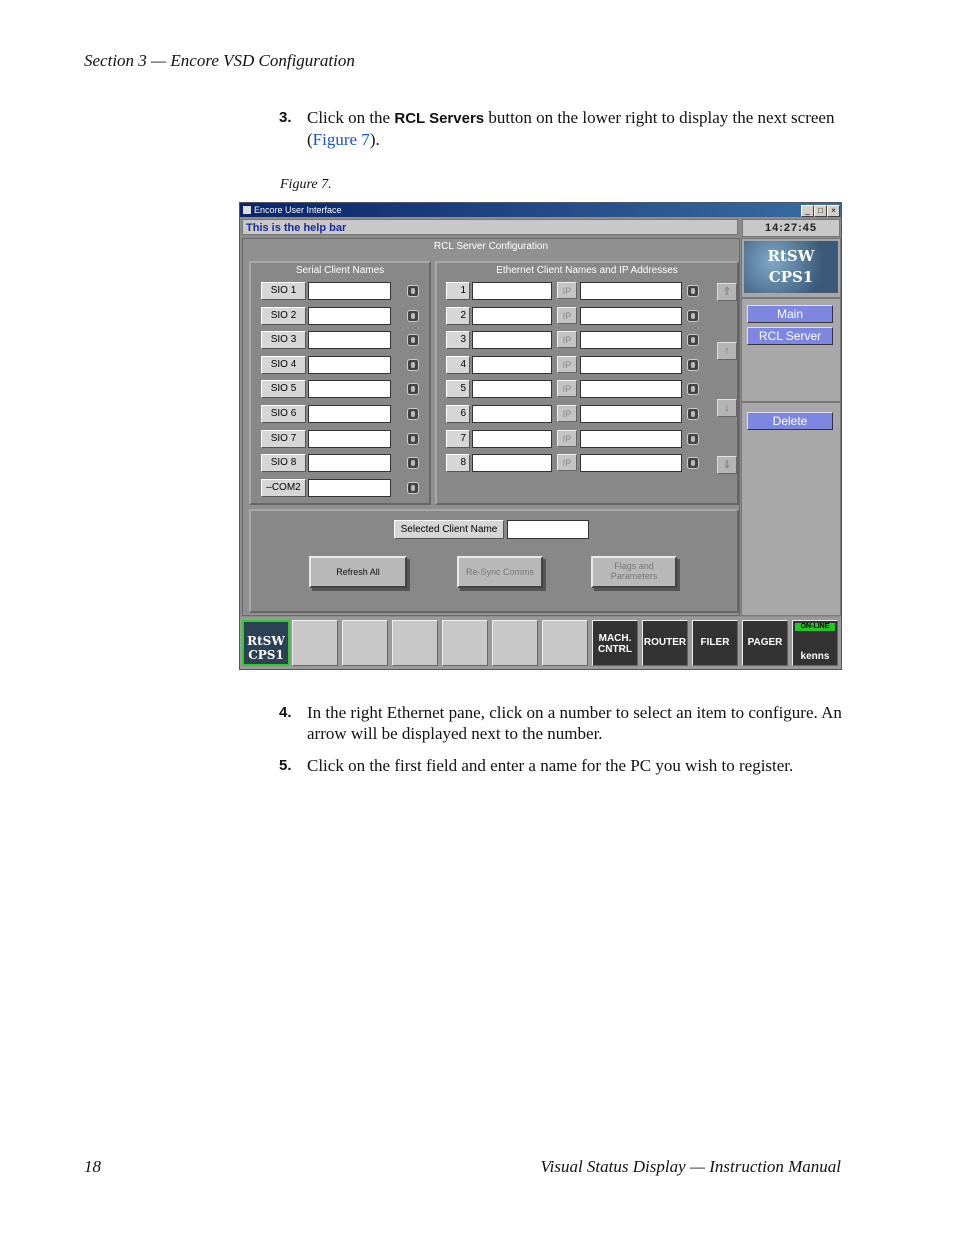 The width and height of the screenshot is (954, 1235). I want to click on refresh-all-button: Refresh All, so click(358, 572).